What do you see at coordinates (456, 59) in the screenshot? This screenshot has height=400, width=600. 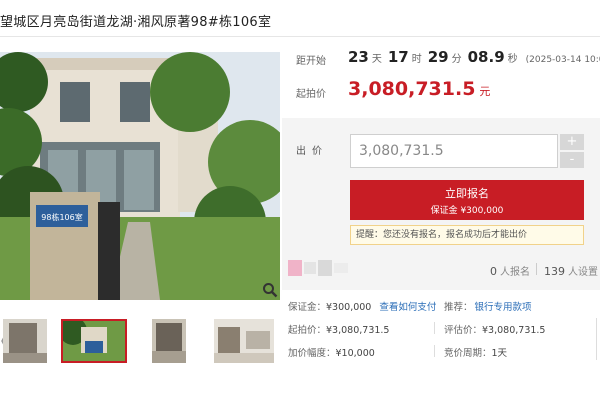 I see `countdown-minutes-unit: 分` at bounding box center [456, 59].